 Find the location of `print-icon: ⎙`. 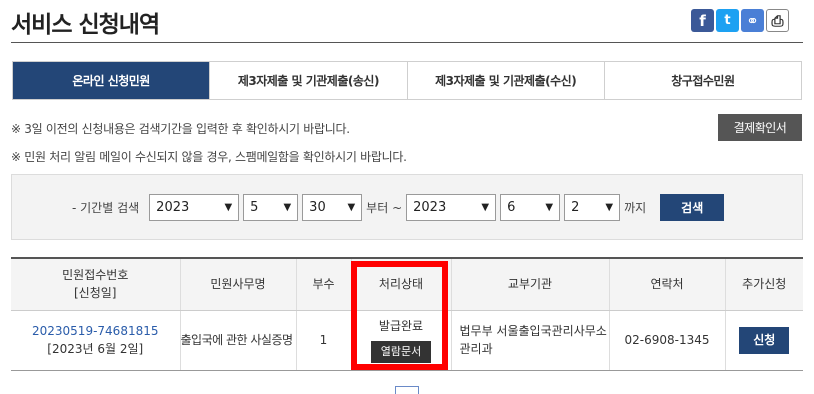

print-icon: ⎙ is located at coordinates (777, 20).